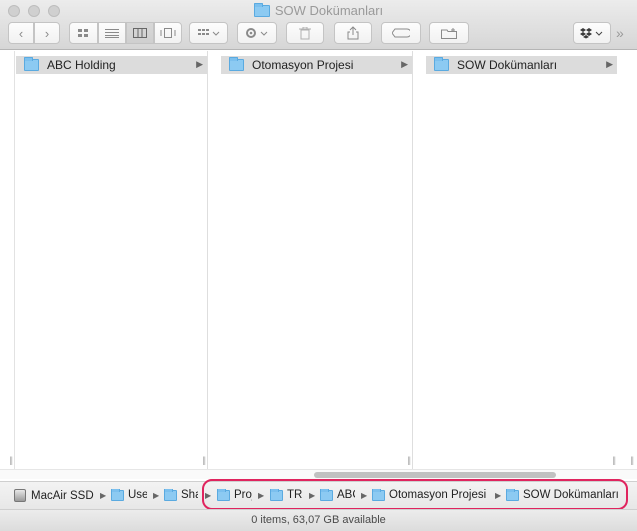 This screenshot has width=637, height=531. Describe the element at coordinates (137, 495) in the screenshot. I see `path-item-label: Users` at that location.